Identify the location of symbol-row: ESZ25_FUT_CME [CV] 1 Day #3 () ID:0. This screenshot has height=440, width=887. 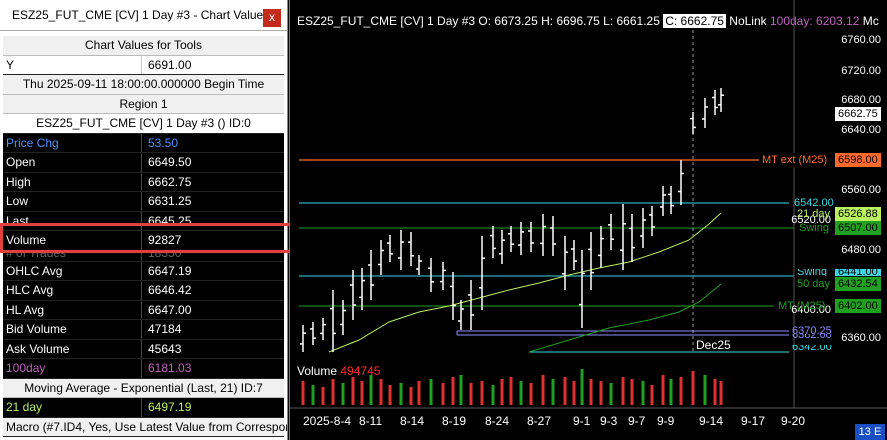
(143, 124).